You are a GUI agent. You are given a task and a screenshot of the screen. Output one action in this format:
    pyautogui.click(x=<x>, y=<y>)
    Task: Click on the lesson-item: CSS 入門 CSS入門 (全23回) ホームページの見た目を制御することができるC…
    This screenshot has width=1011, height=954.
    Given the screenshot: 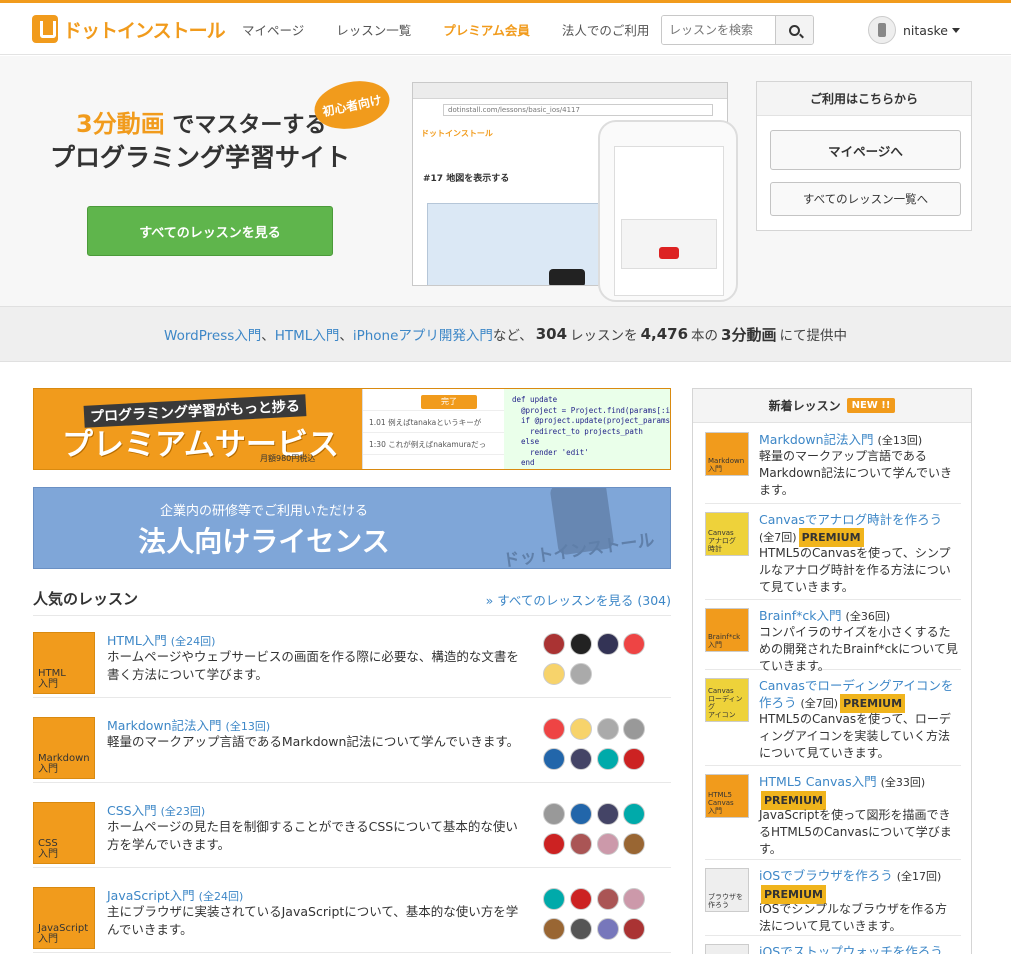 What is the action you would take?
    pyautogui.click(x=352, y=830)
    